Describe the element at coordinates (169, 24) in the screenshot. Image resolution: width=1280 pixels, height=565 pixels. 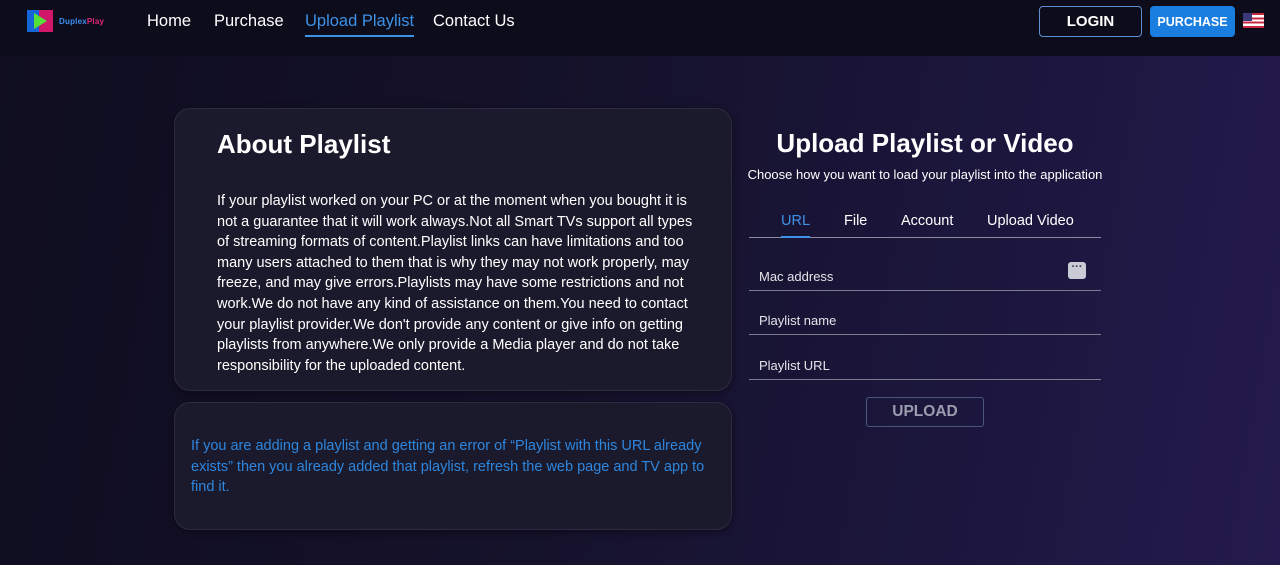
I see `nav-home: Home` at that location.